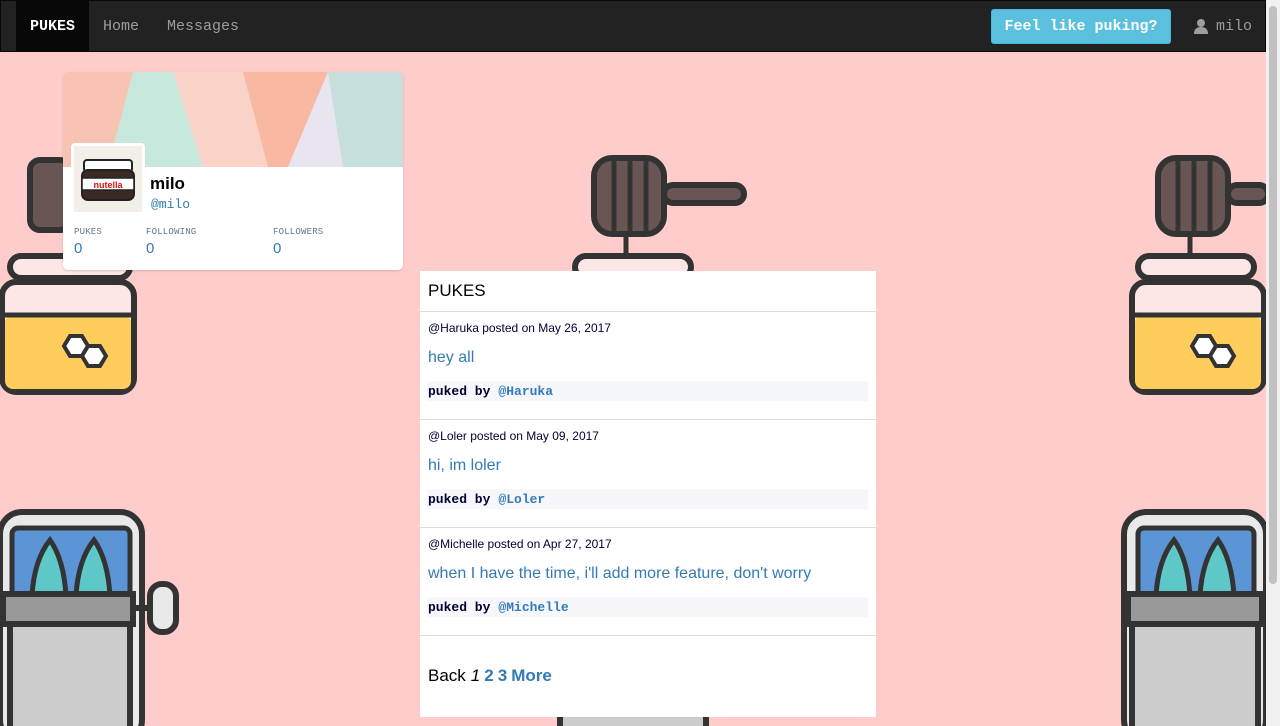 The width and height of the screenshot is (1280, 726). I want to click on nav-home-link: Home, so click(121, 26).